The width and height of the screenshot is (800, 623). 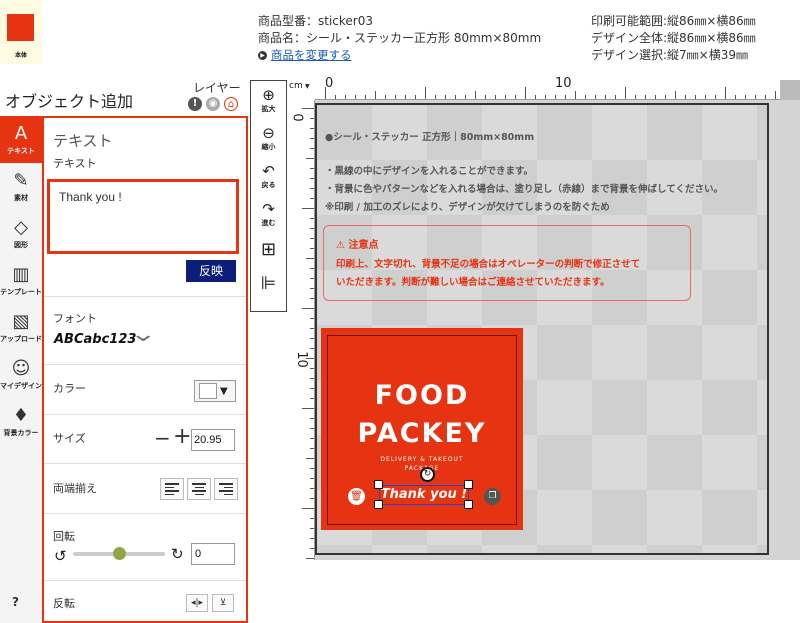 What do you see at coordinates (21, 421) in the screenshot?
I see `rail-item-bg-color: ♦ 背景カラー` at bounding box center [21, 421].